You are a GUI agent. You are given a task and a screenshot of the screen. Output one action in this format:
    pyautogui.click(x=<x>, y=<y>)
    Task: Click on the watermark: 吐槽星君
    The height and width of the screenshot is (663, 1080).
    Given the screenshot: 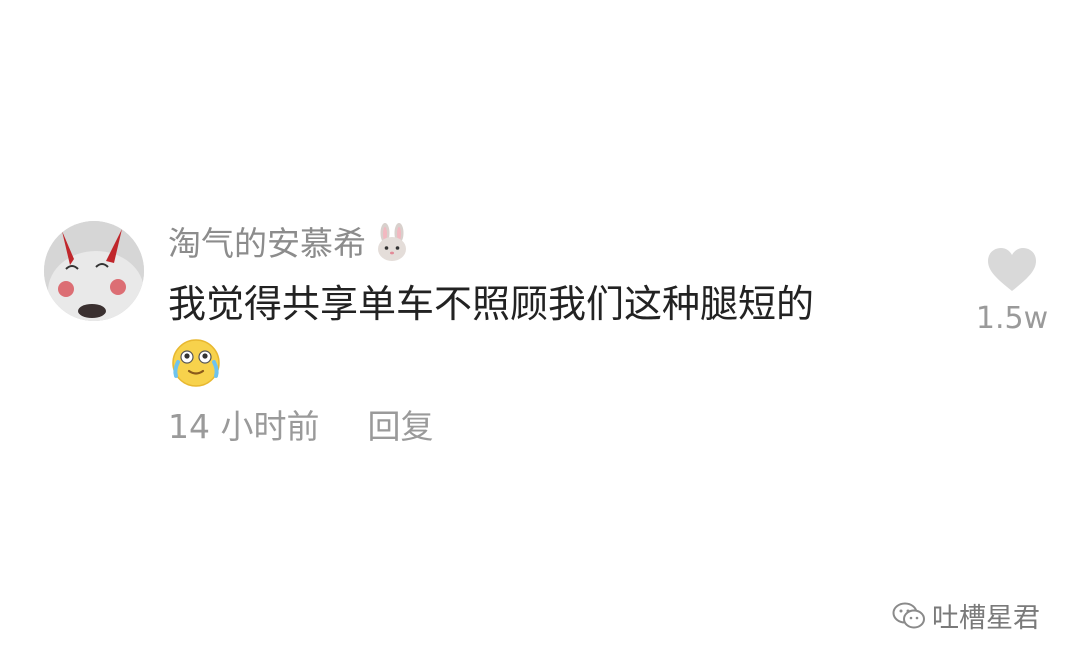 What is the action you would take?
    pyautogui.click(x=966, y=615)
    